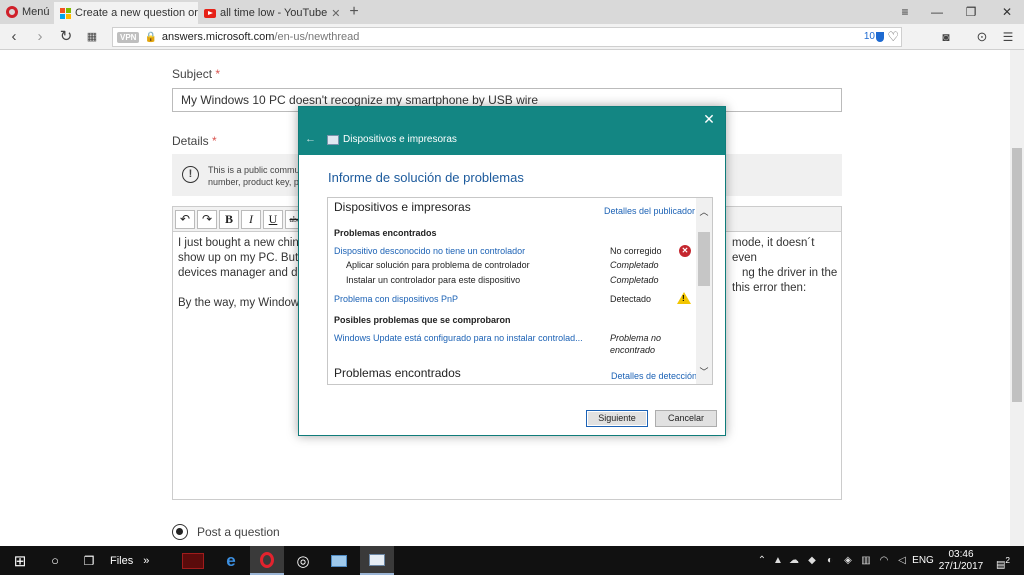 The width and height of the screenshot is (1024, 575). What do you see at coordinates (633, 350) in the screenshot?
I see `checked-row-status: encontrado` at bounding box center [633, 350].